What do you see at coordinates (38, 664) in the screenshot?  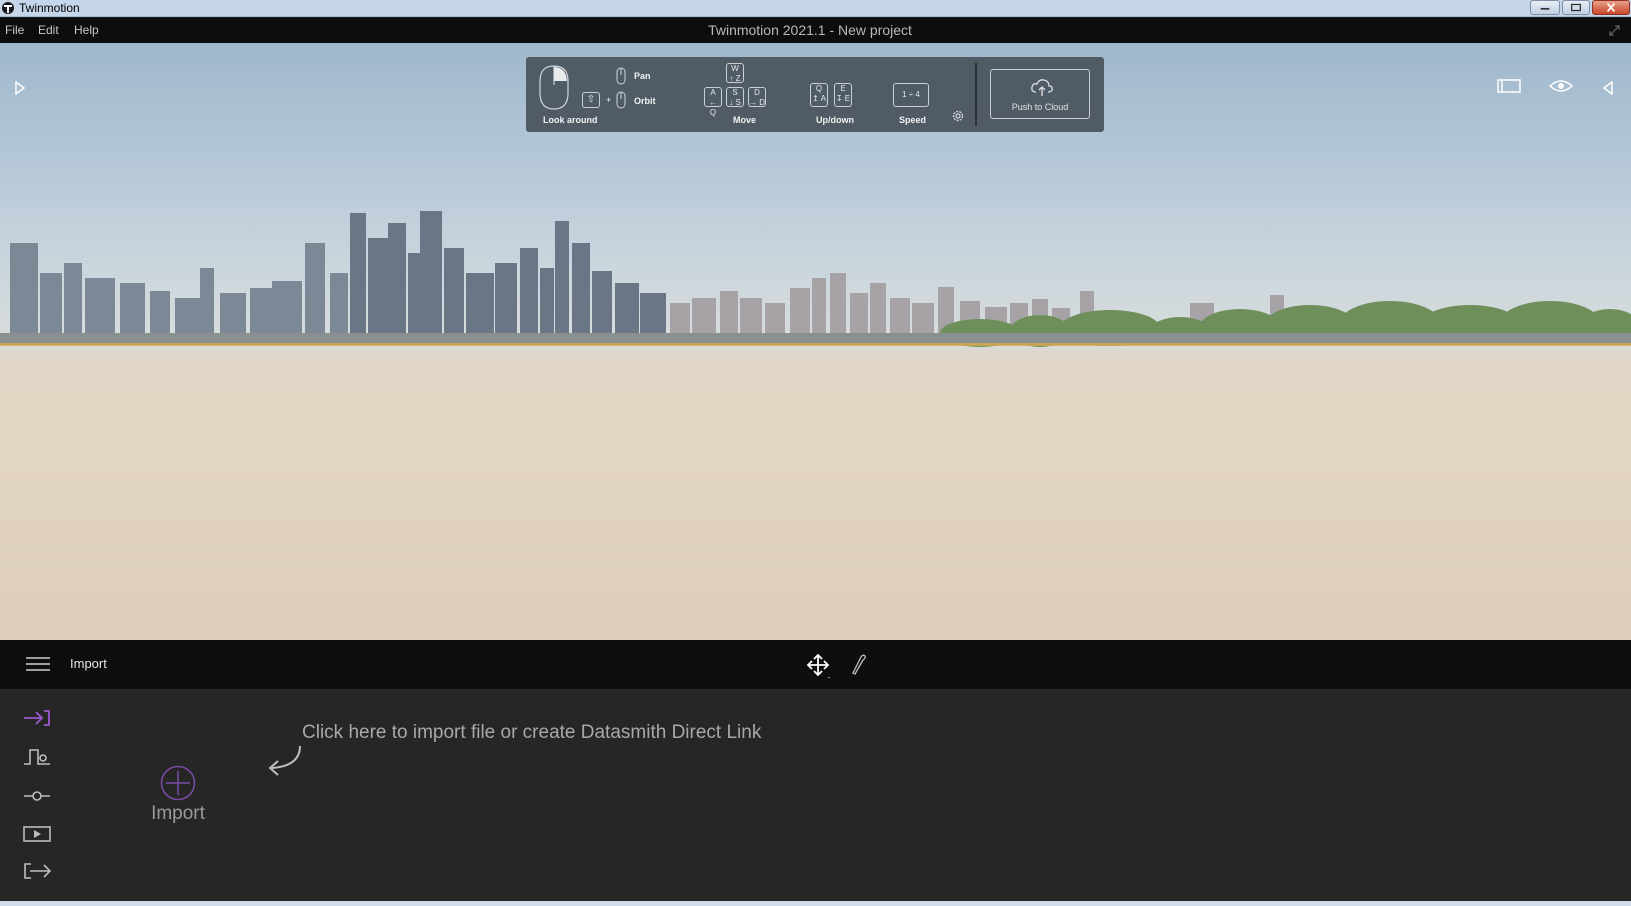 I see `hamburger-menu-icon` at bounding box center [38, 664].